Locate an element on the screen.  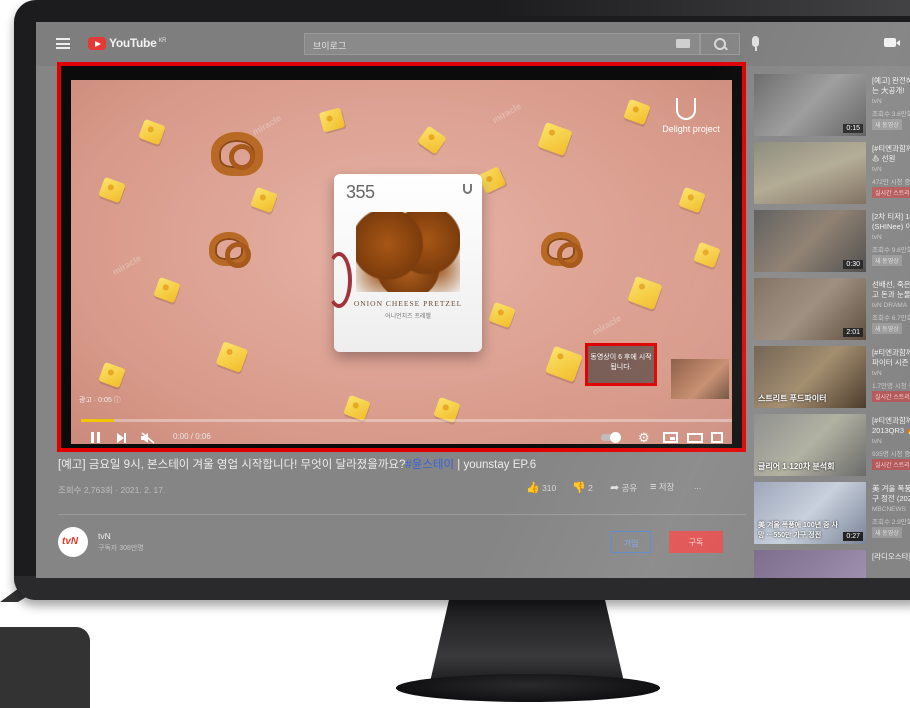
tooltip-box is located at coordinates (45, 667).